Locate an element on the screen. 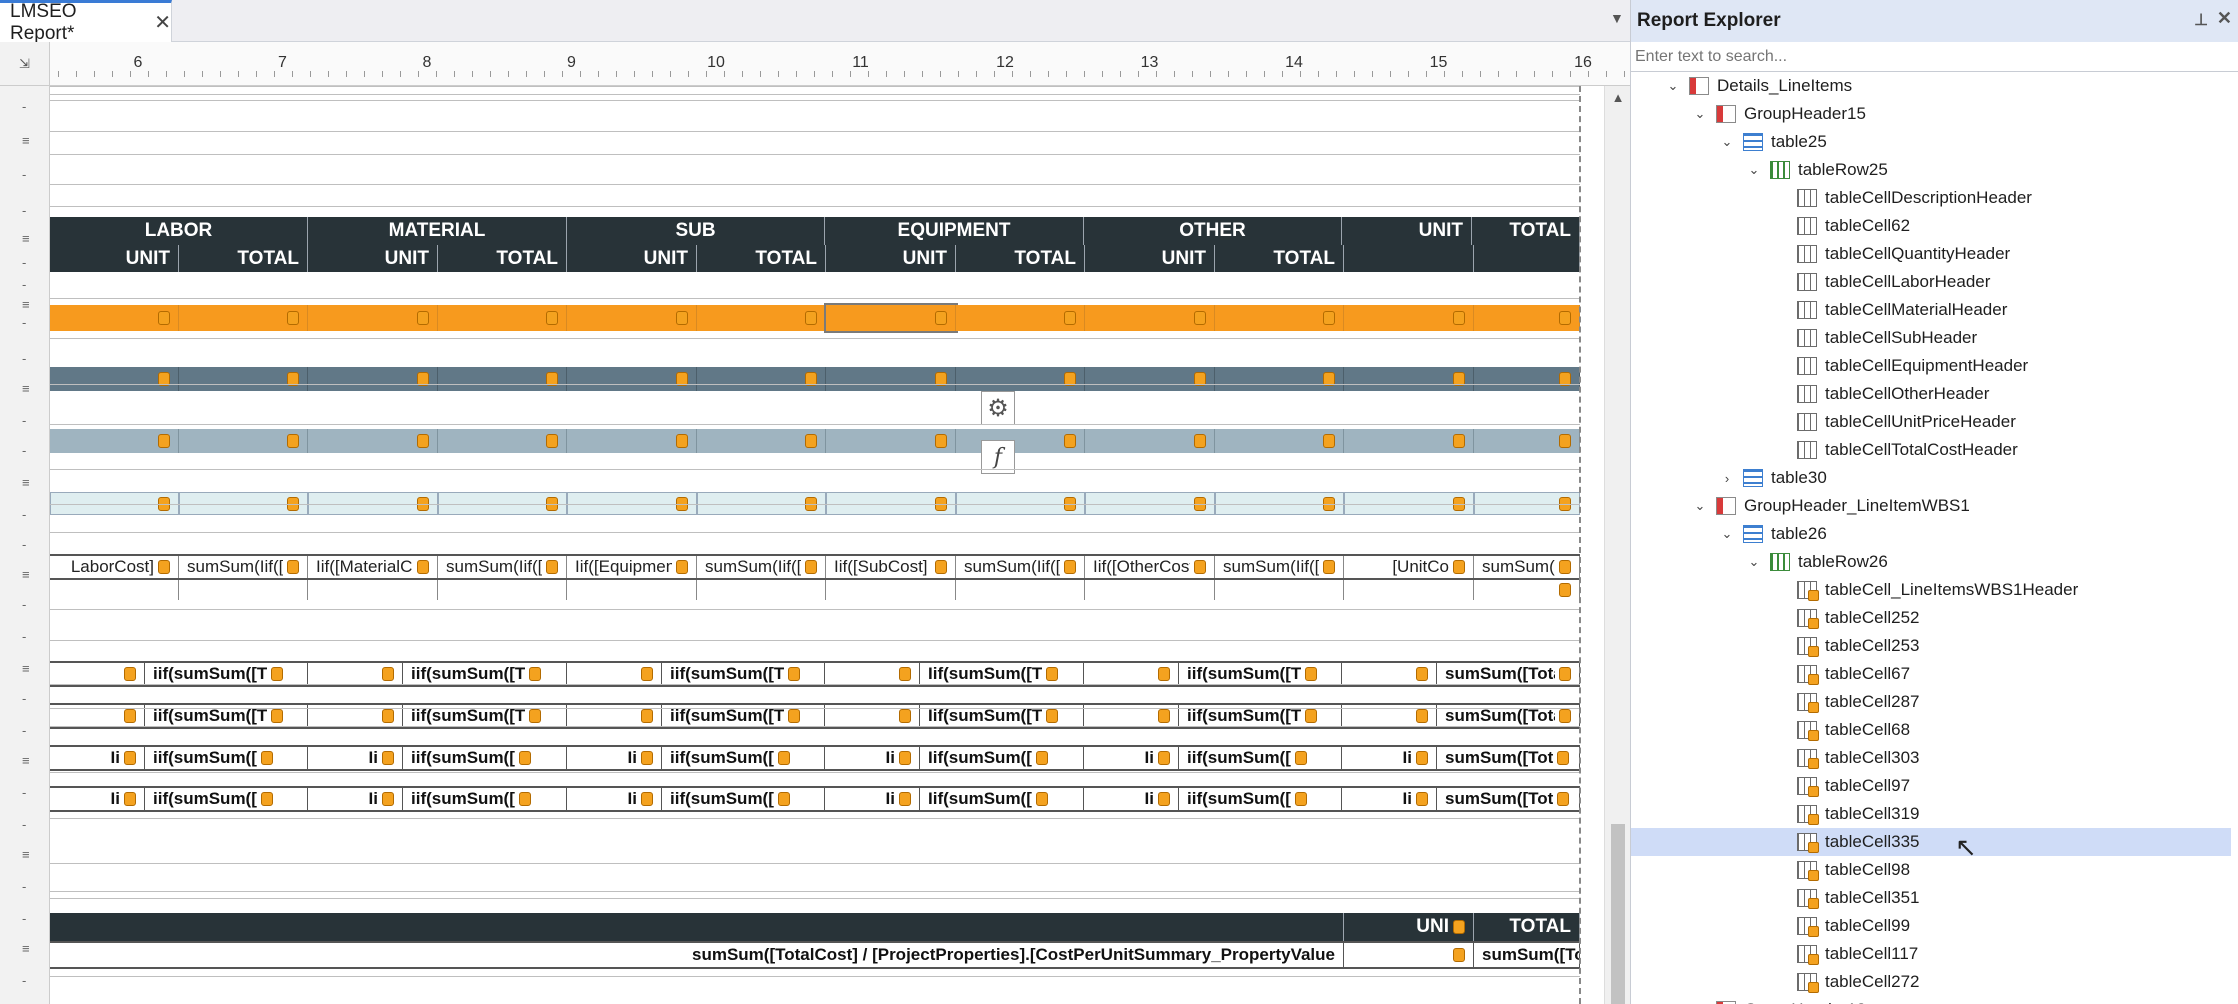  close-panel-icon: ✕ is located at coordinates (2224, 18).